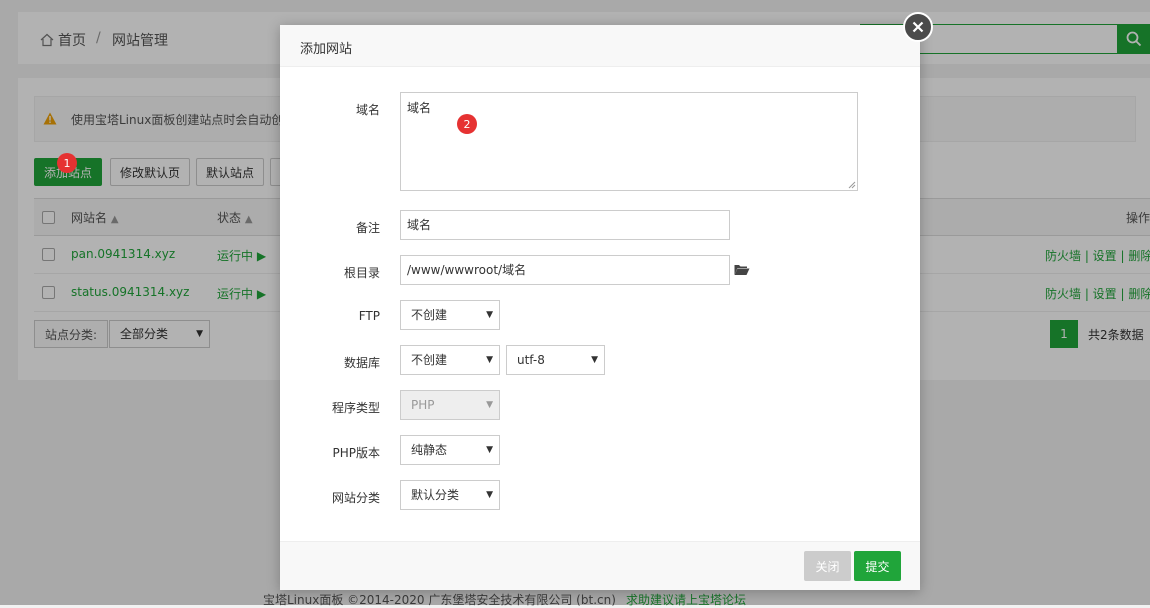 The height and width of the screenshot is (608, 1150). What do you see at coordinates (361, 363) in the screenshot?
I see `database-label: 数据库` at bounding box center [361, 363].